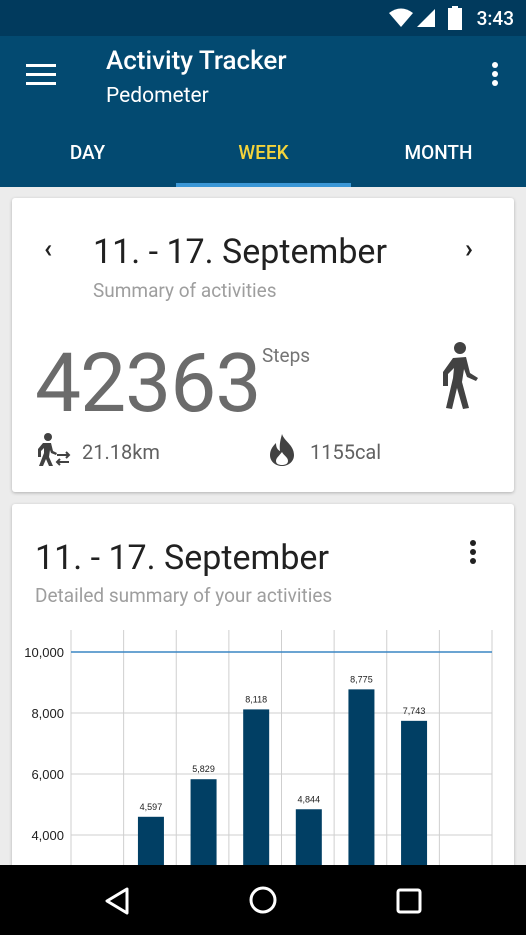 The height and width of the screenshot is (935, 526). Describe the element at coordinates (185, 290) in the screenshot. I see `summary-subtitle: Summary of activities` at that location.